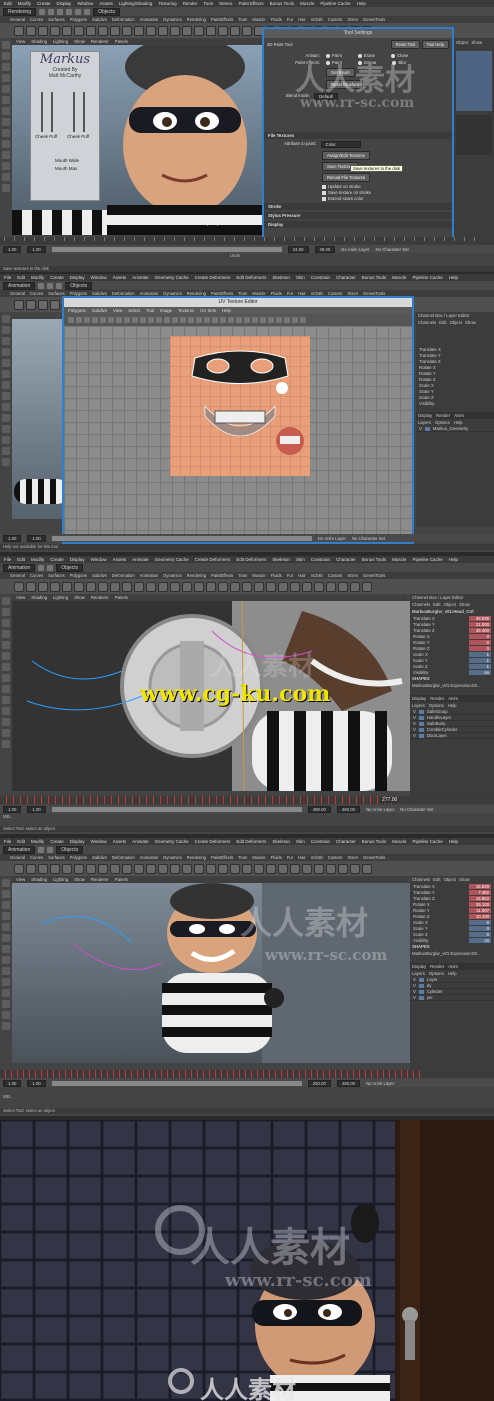  Describe the element at coordinates (12, 1083) in the screenshot. I see `start-time-4: 1.00` at that location.